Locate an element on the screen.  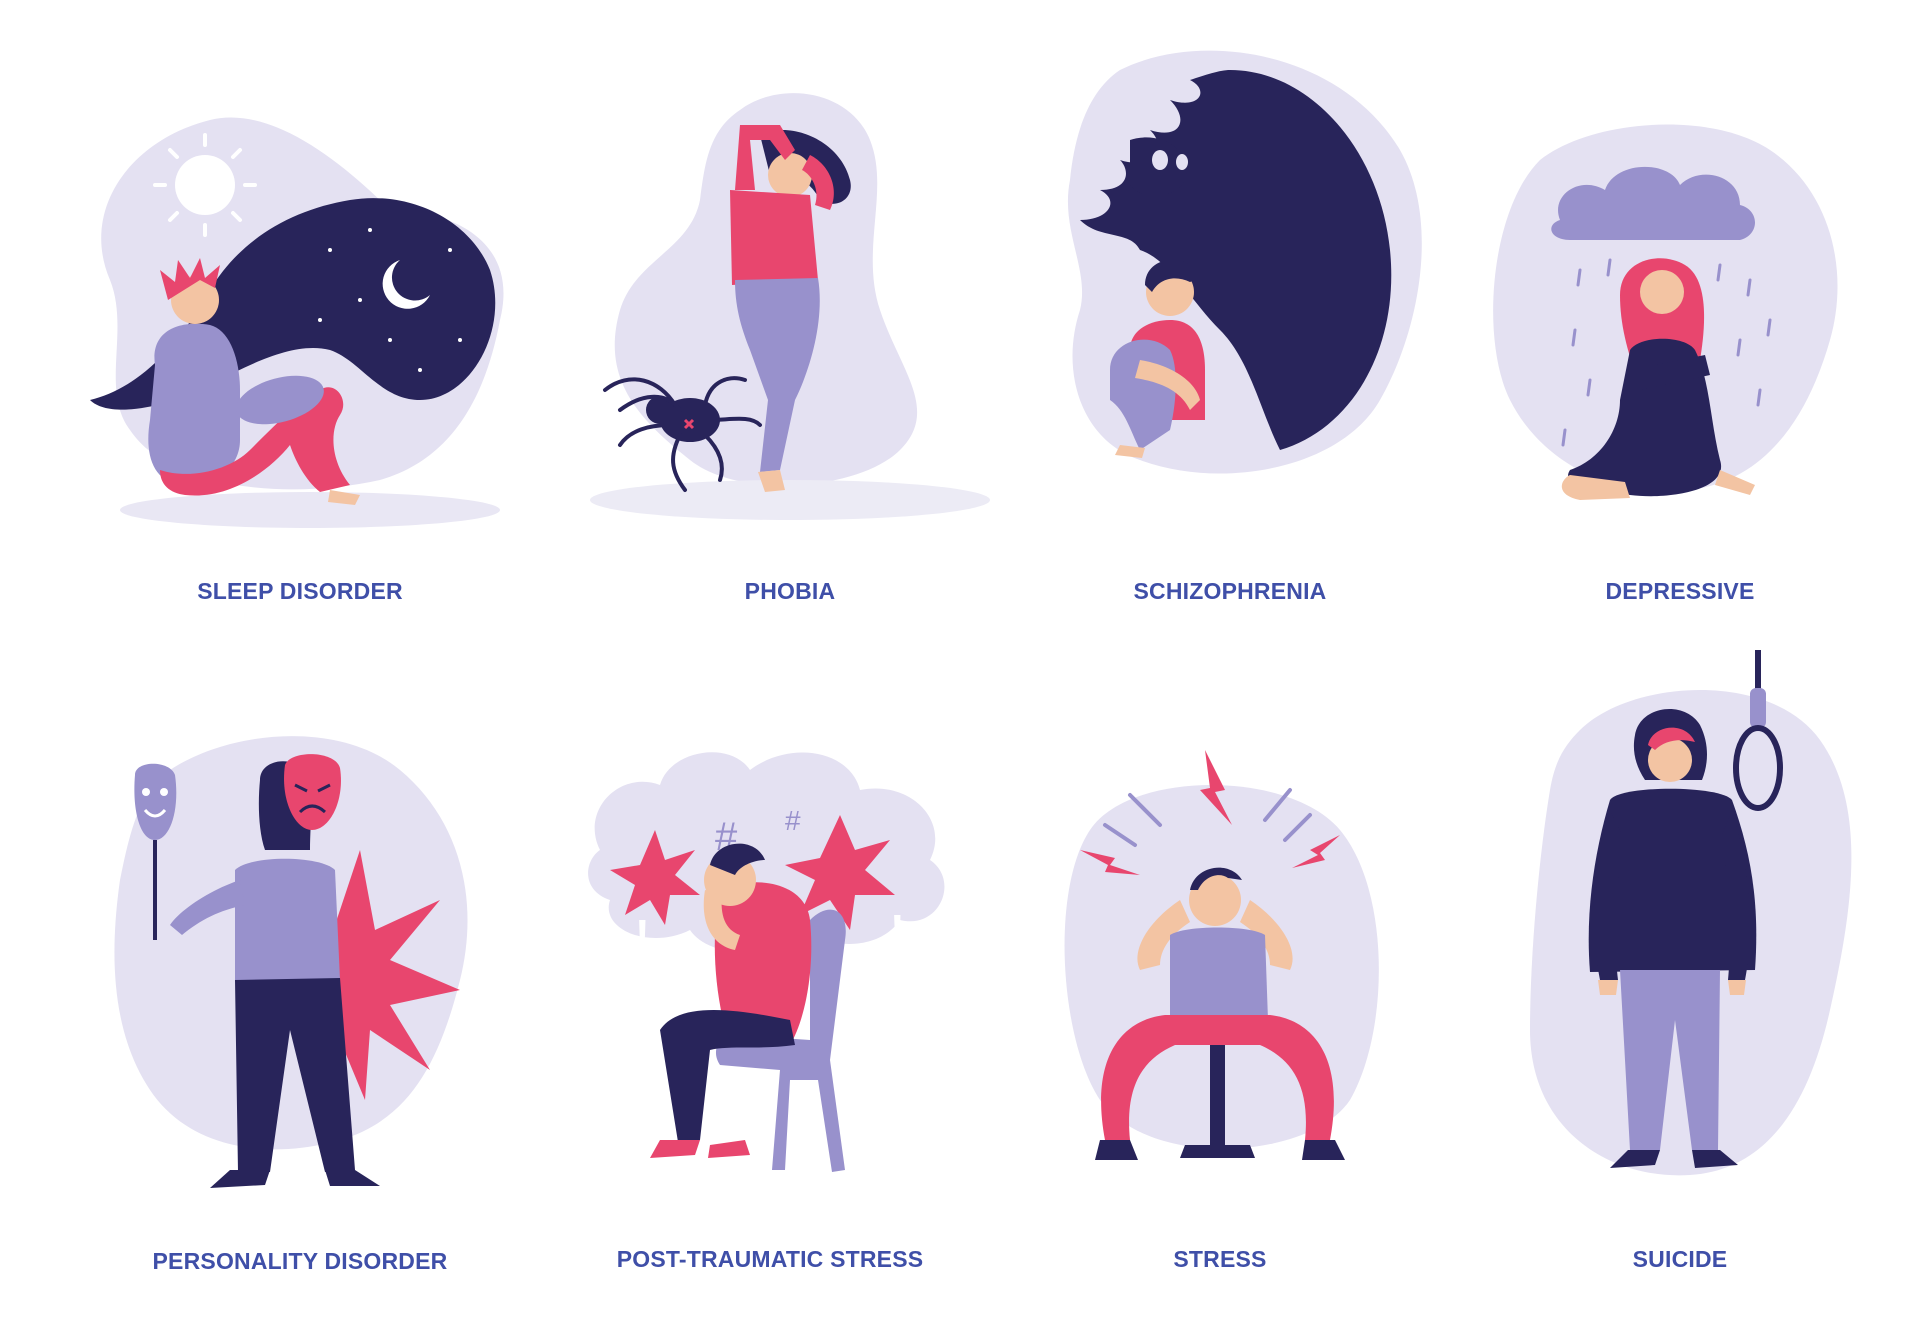
card-stress: STRESS is located at coordinates (1220, 990).